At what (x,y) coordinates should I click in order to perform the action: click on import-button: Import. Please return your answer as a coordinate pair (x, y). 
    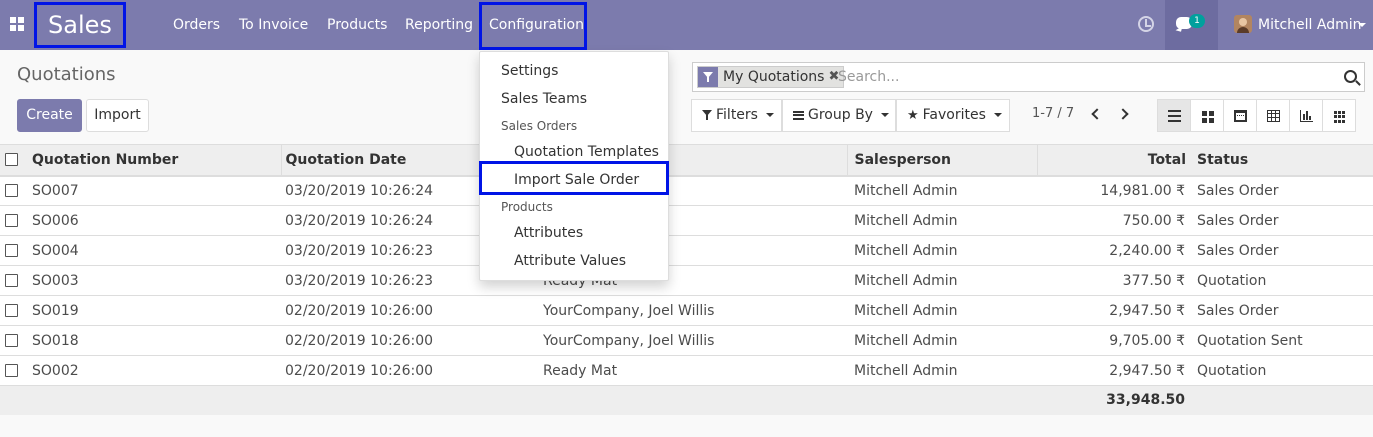
    Looking at the image, I should click on (117, 115).